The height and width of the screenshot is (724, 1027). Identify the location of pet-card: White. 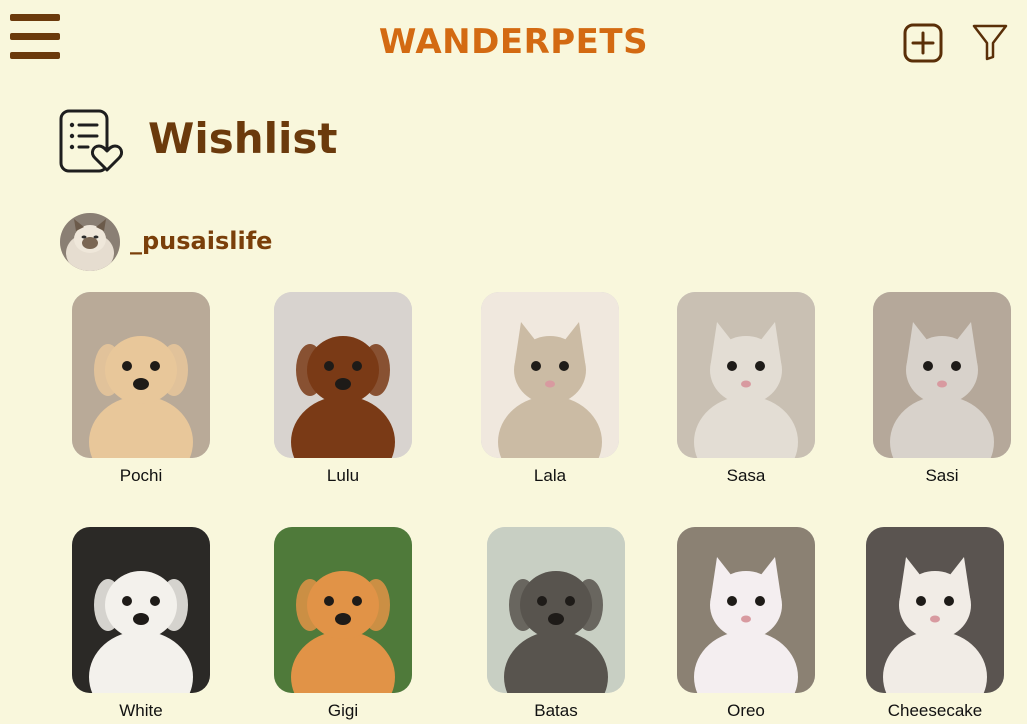
(141, 624).